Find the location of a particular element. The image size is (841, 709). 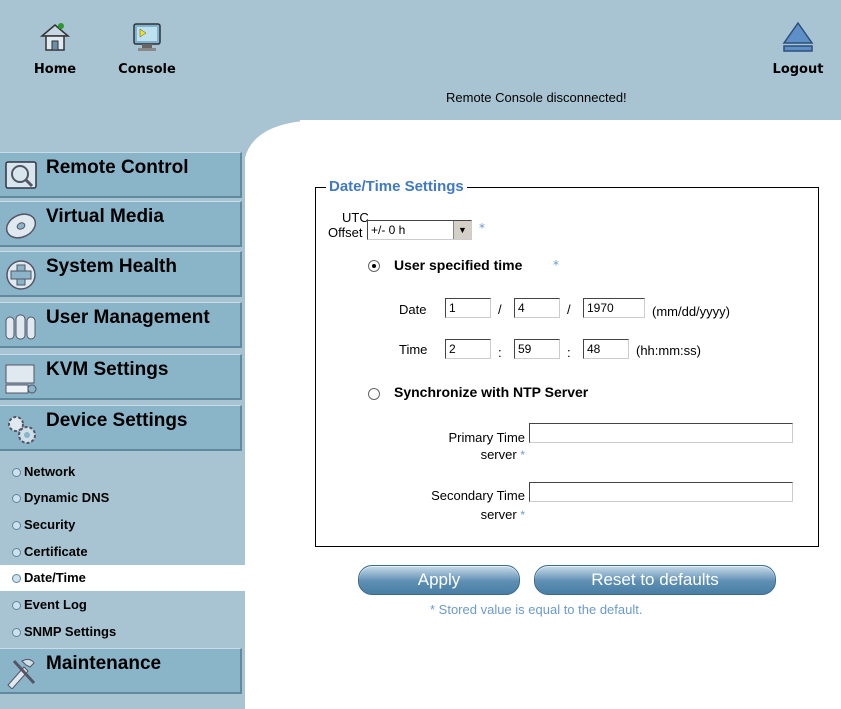

nav-user-management: User Management is located at coordinates (121, 325).